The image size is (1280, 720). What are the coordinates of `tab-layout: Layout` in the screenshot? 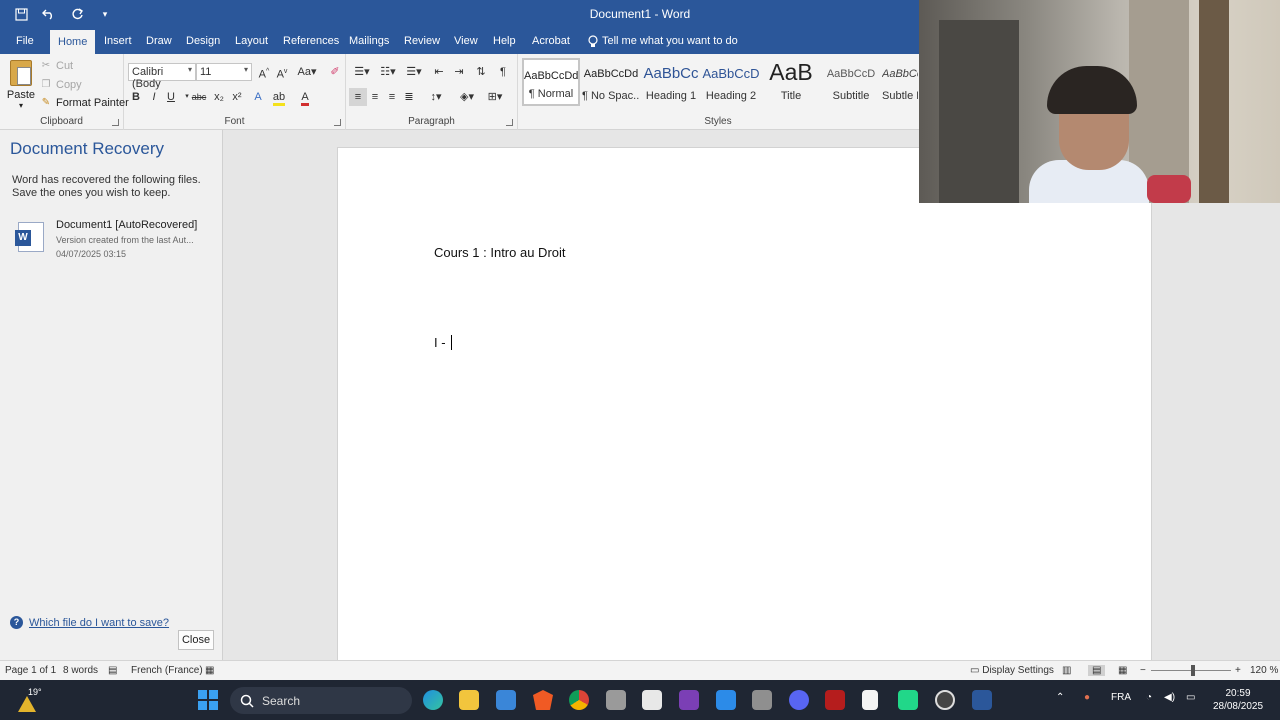 It's located at (251, 41).